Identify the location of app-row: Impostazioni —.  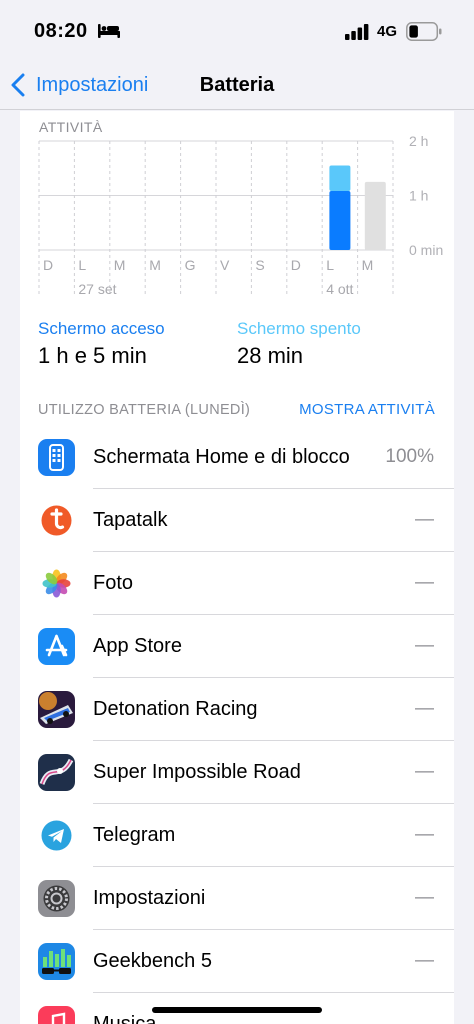
(237, 898).